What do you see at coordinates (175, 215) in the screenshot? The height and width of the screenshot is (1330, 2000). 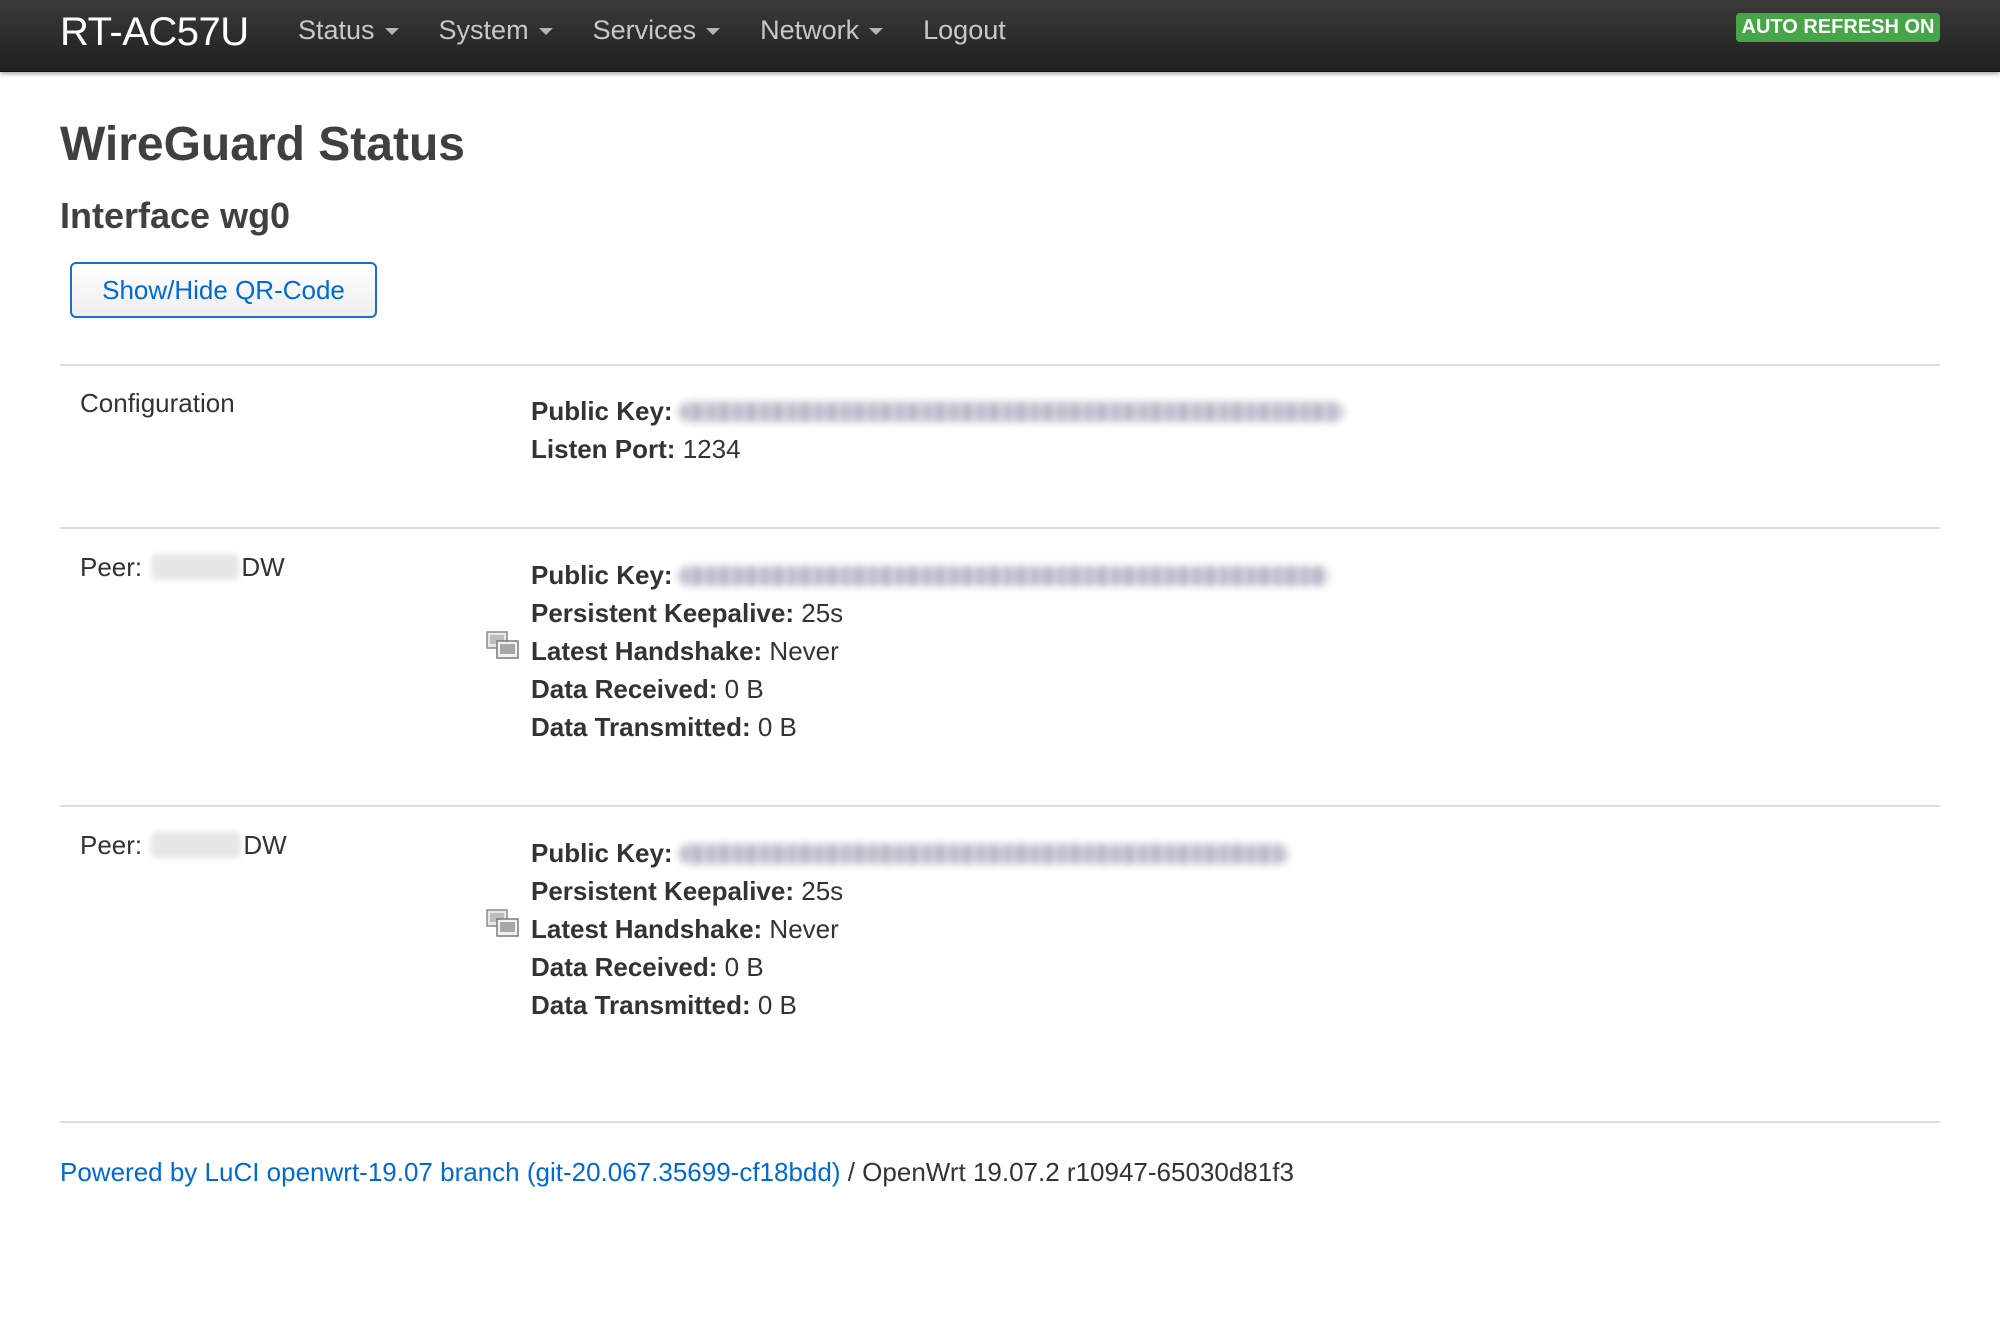 I see `interface-title: Interface wg0` at bounding box center [175, 215].